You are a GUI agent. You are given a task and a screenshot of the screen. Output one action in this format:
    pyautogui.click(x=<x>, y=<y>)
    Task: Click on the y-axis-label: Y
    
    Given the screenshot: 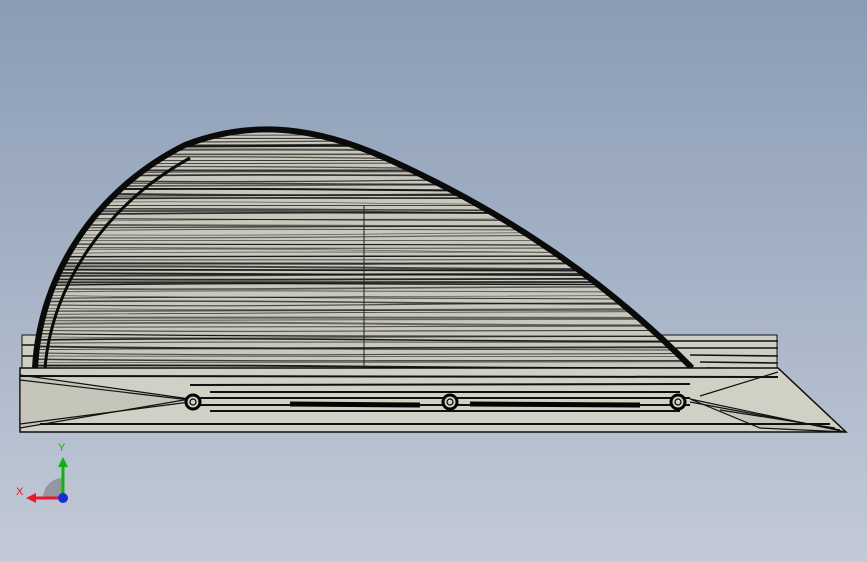 What is the action you would take?
    pyautogui.click(x=62, y=448)
    